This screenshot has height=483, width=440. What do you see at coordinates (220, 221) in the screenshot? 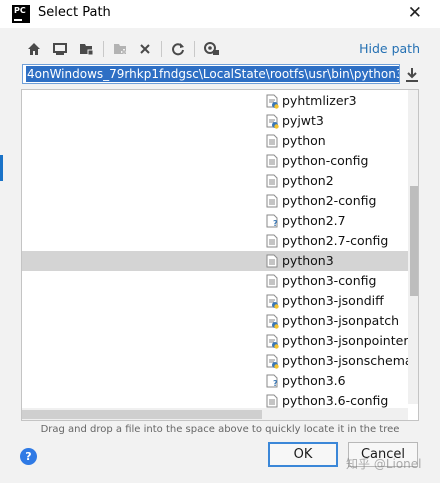
I see `tree-row: ? python2.7` at bounding box center [220, 221].